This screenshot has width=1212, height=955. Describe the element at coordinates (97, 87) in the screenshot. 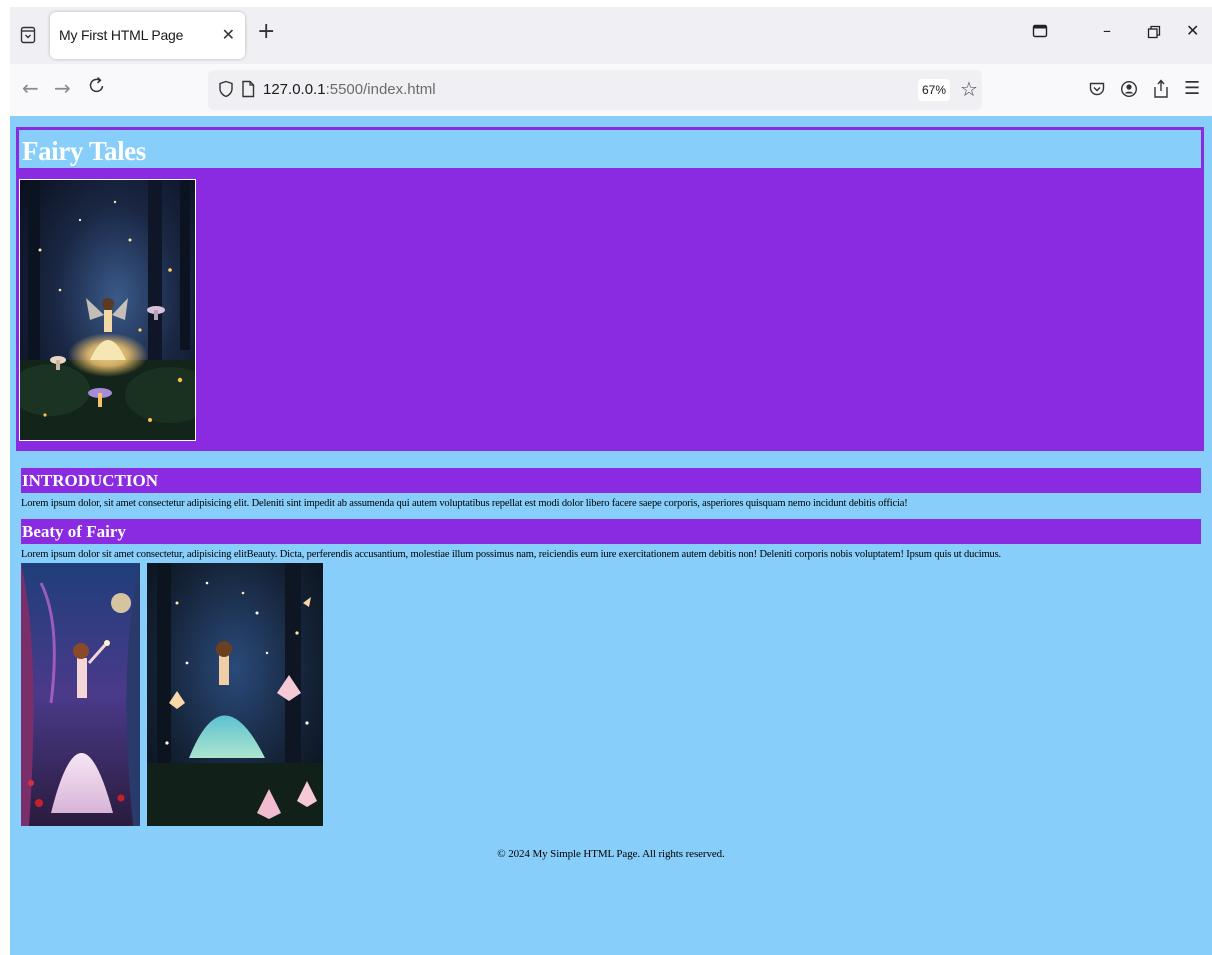

I see `reload-icon` at that location.